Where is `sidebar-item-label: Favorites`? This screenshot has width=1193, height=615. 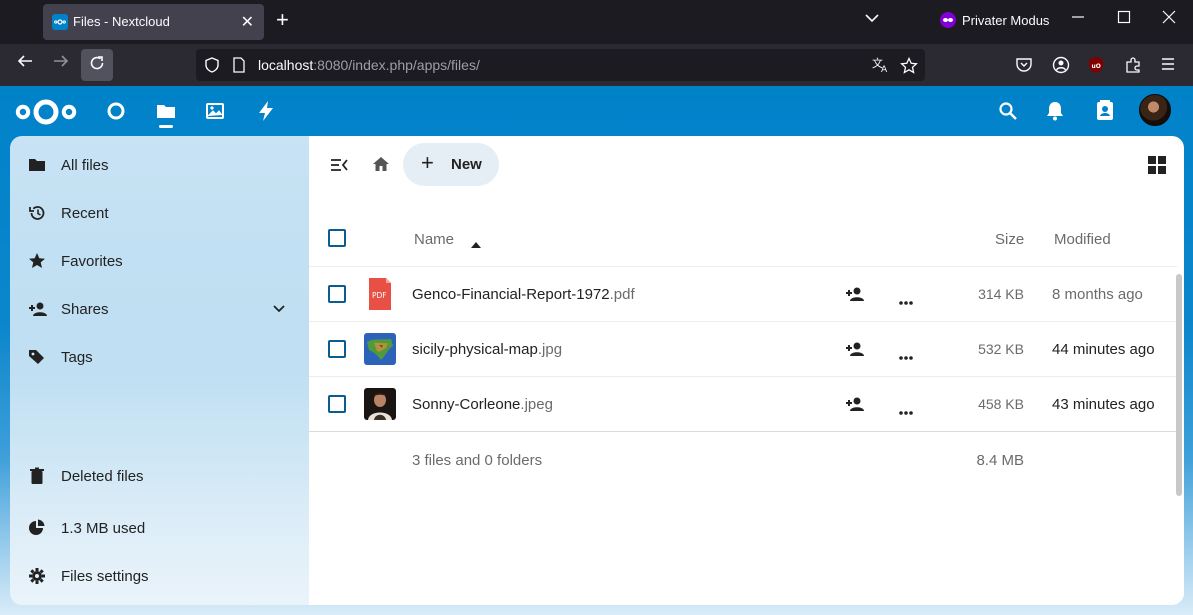
sidebar-item-label: Favorites is located at coordinates (92, 261).